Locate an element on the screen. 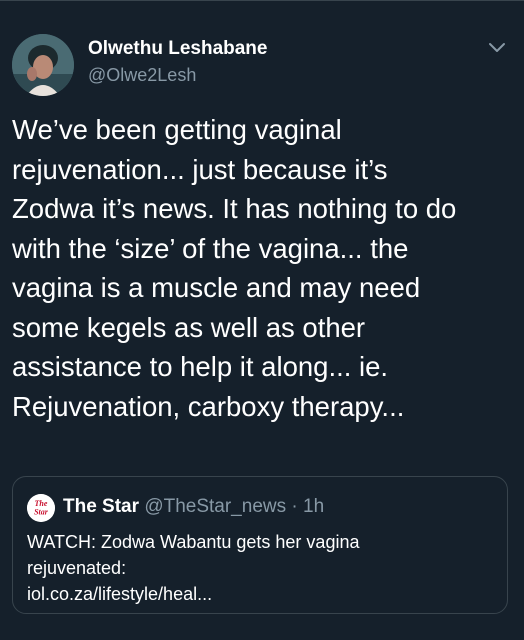  avatar is located at coordinates (43, 65).